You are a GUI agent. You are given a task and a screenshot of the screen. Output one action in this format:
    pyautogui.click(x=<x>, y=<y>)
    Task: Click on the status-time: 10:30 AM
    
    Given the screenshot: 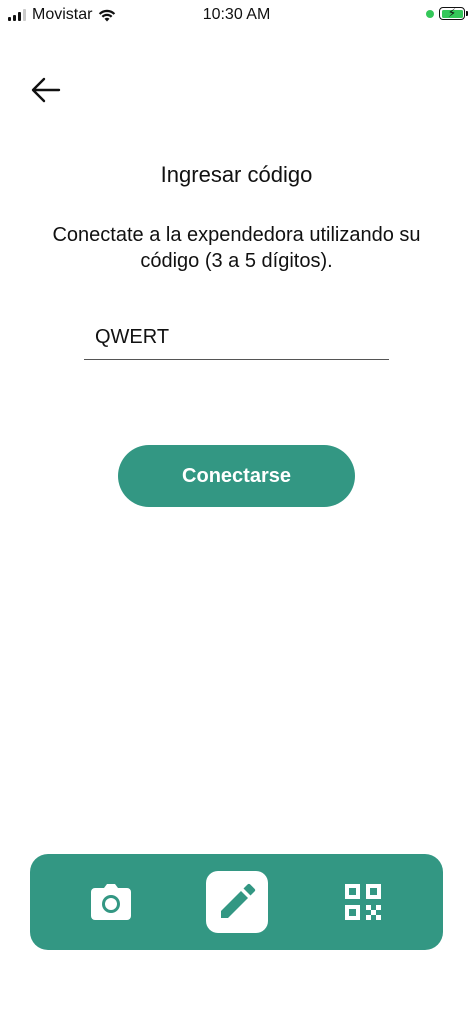 What is the action you would take?
    pyautogui.click(x=236, y=14)
    